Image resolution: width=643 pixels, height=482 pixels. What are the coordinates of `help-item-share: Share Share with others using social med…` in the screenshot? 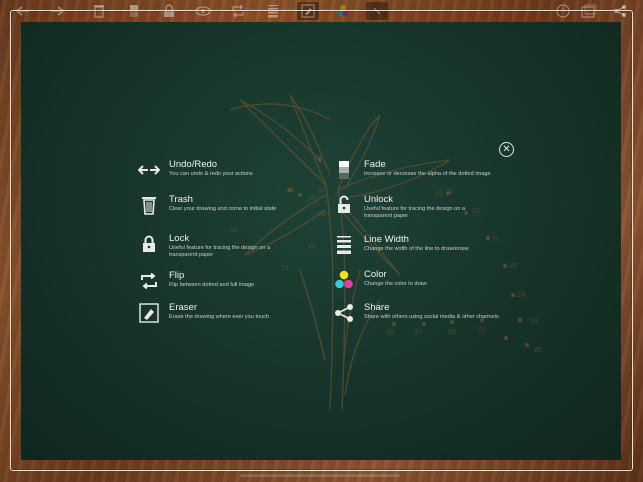 It's located at (416, 313).